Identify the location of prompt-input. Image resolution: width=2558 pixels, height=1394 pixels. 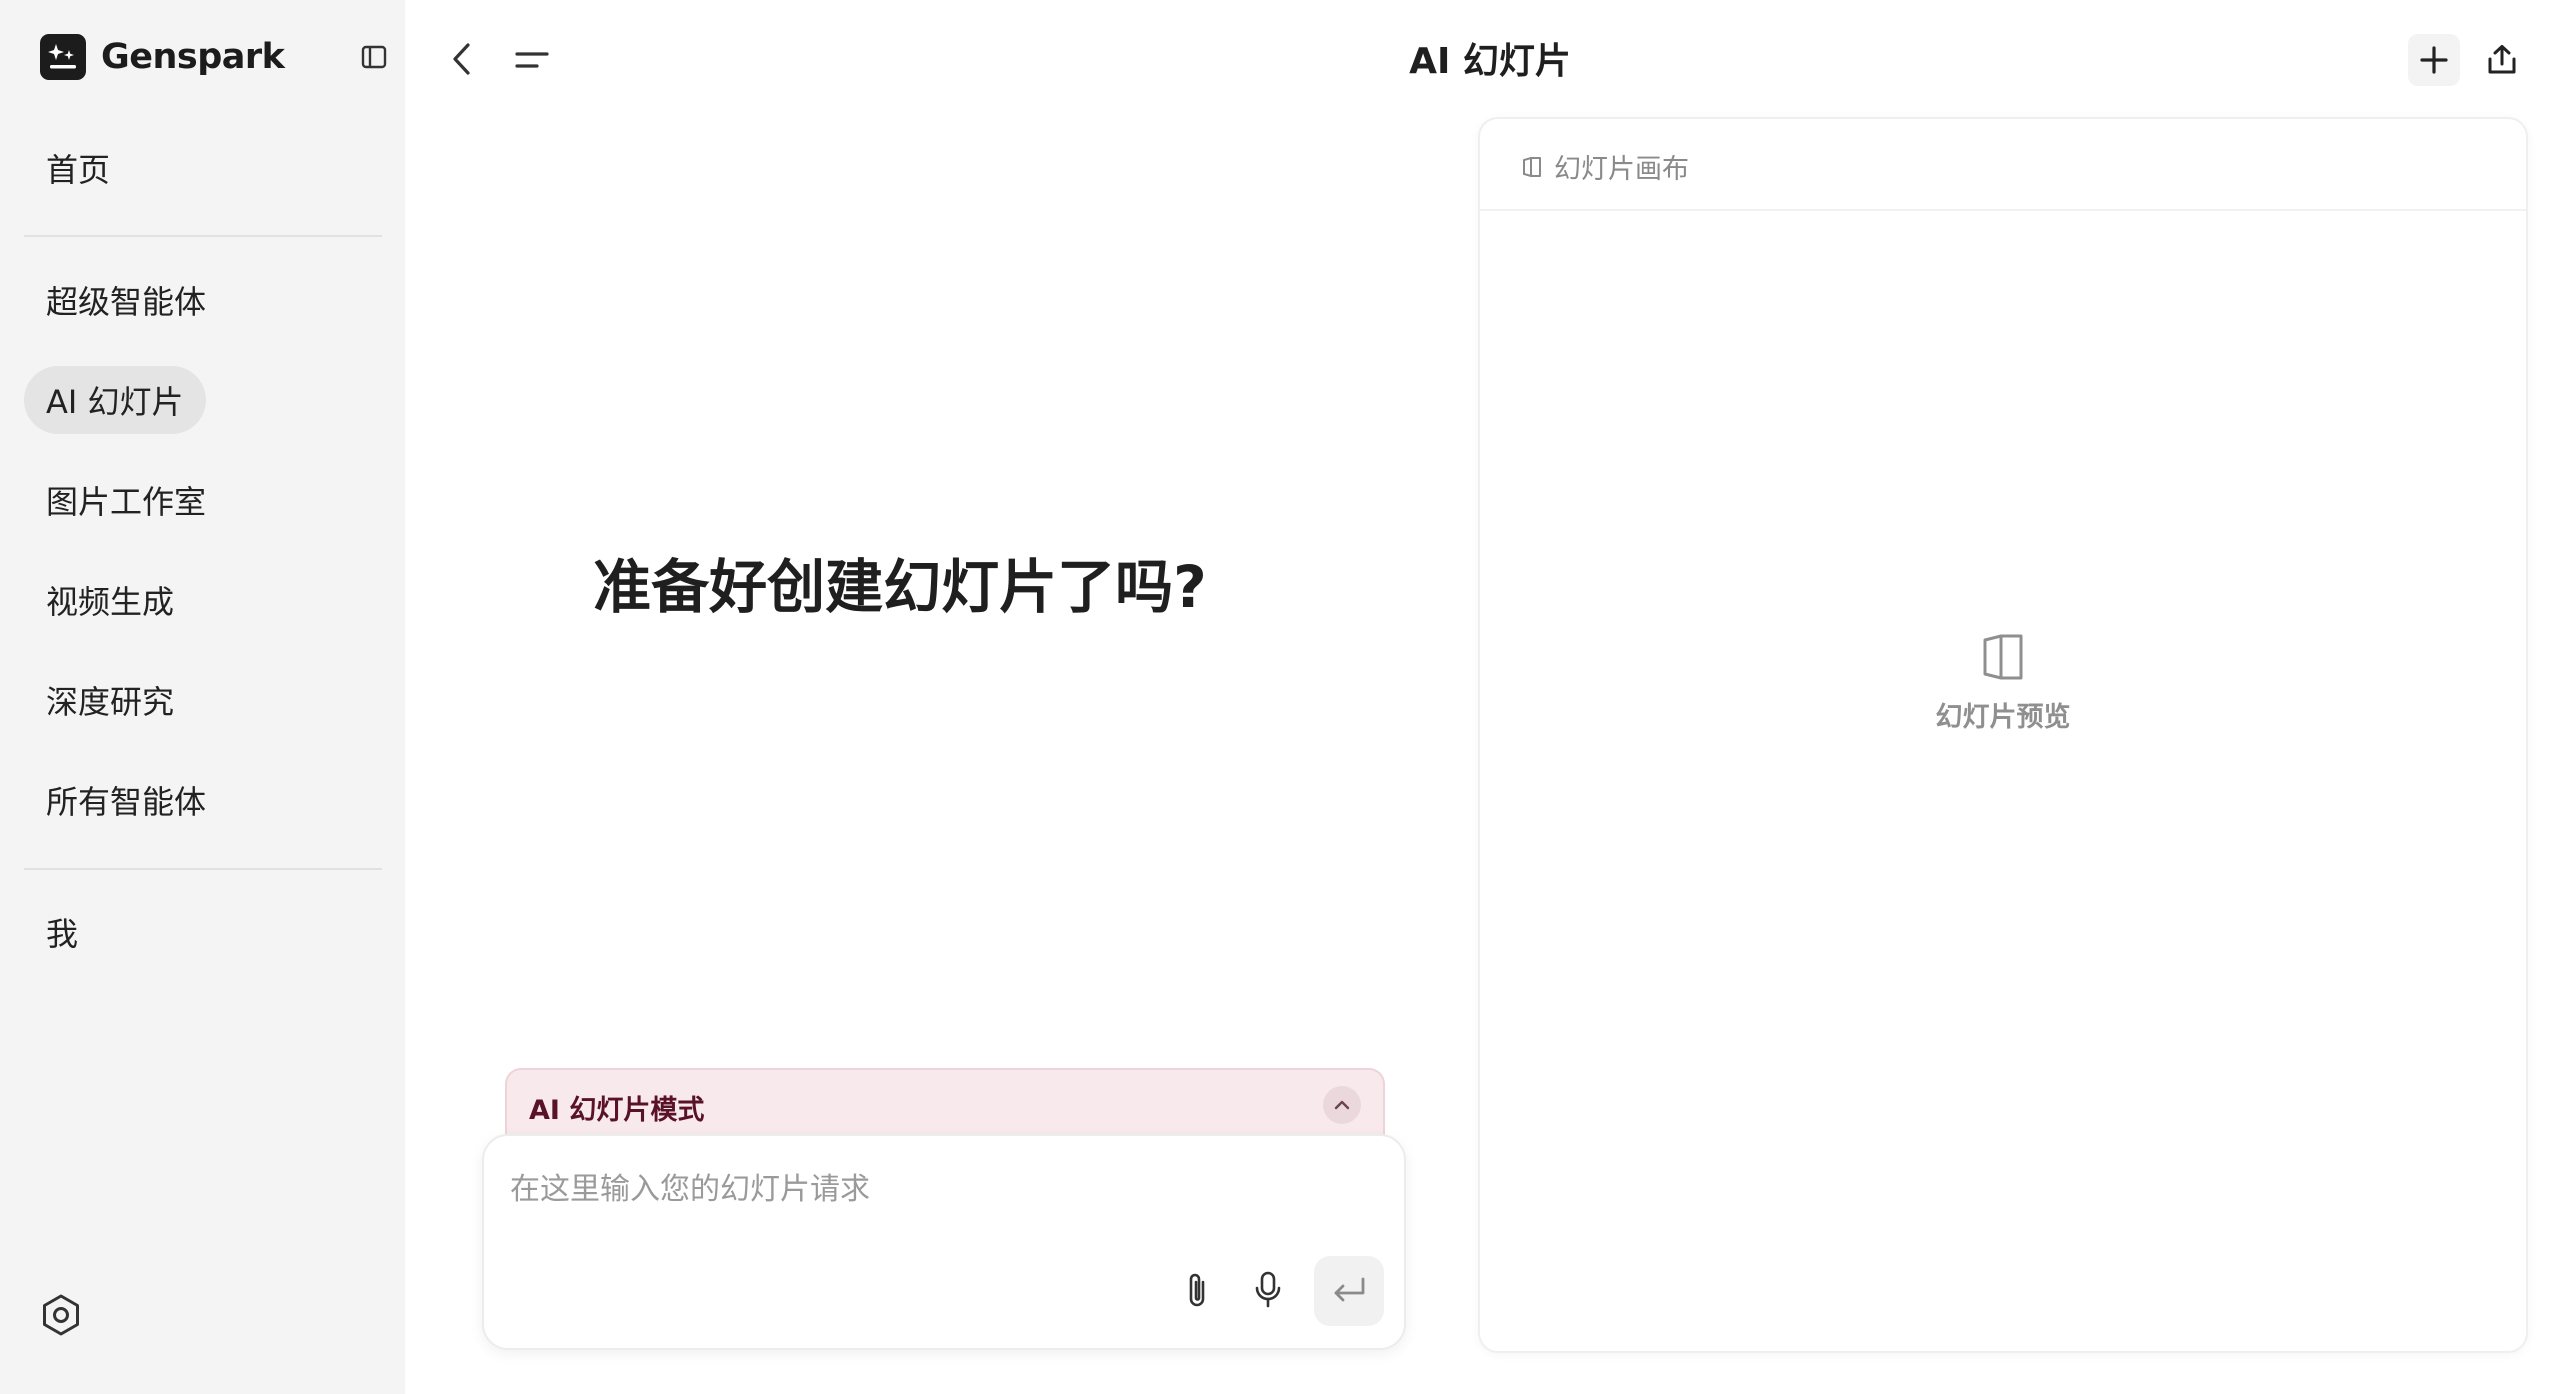
(940, 1189).